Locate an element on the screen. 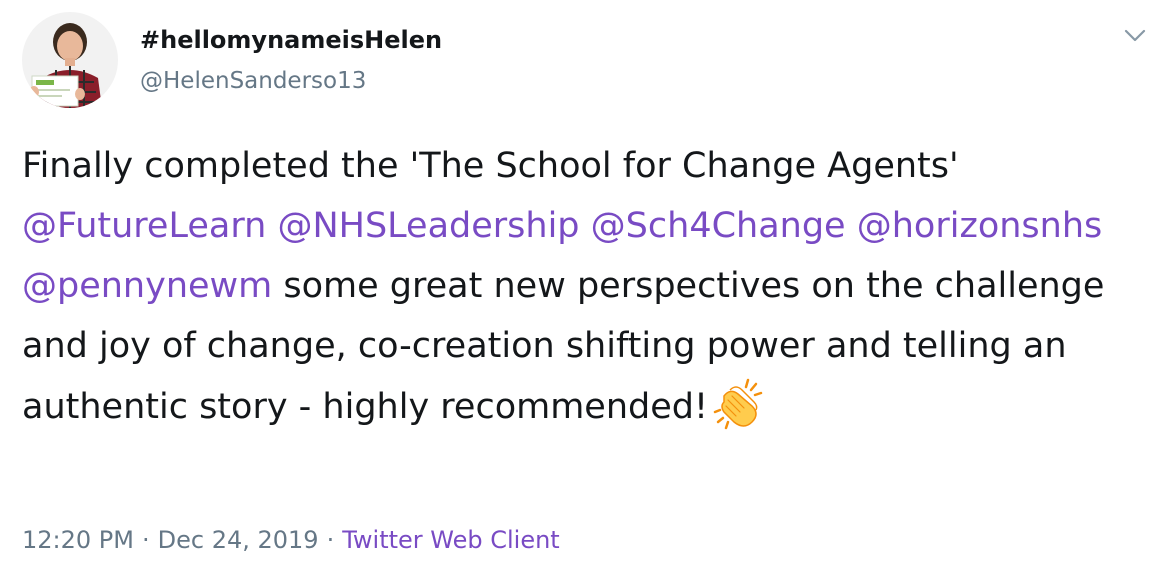 The width and height of the screenshot is (1175, 578). chevron-down-icon is located at coordinates (1135, 36).